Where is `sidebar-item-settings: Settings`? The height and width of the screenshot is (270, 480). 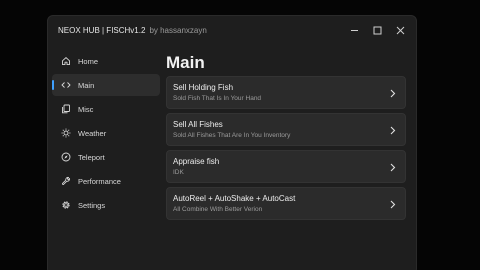 sidebar-item-settings: Settings is located at coordinates (106, 205).